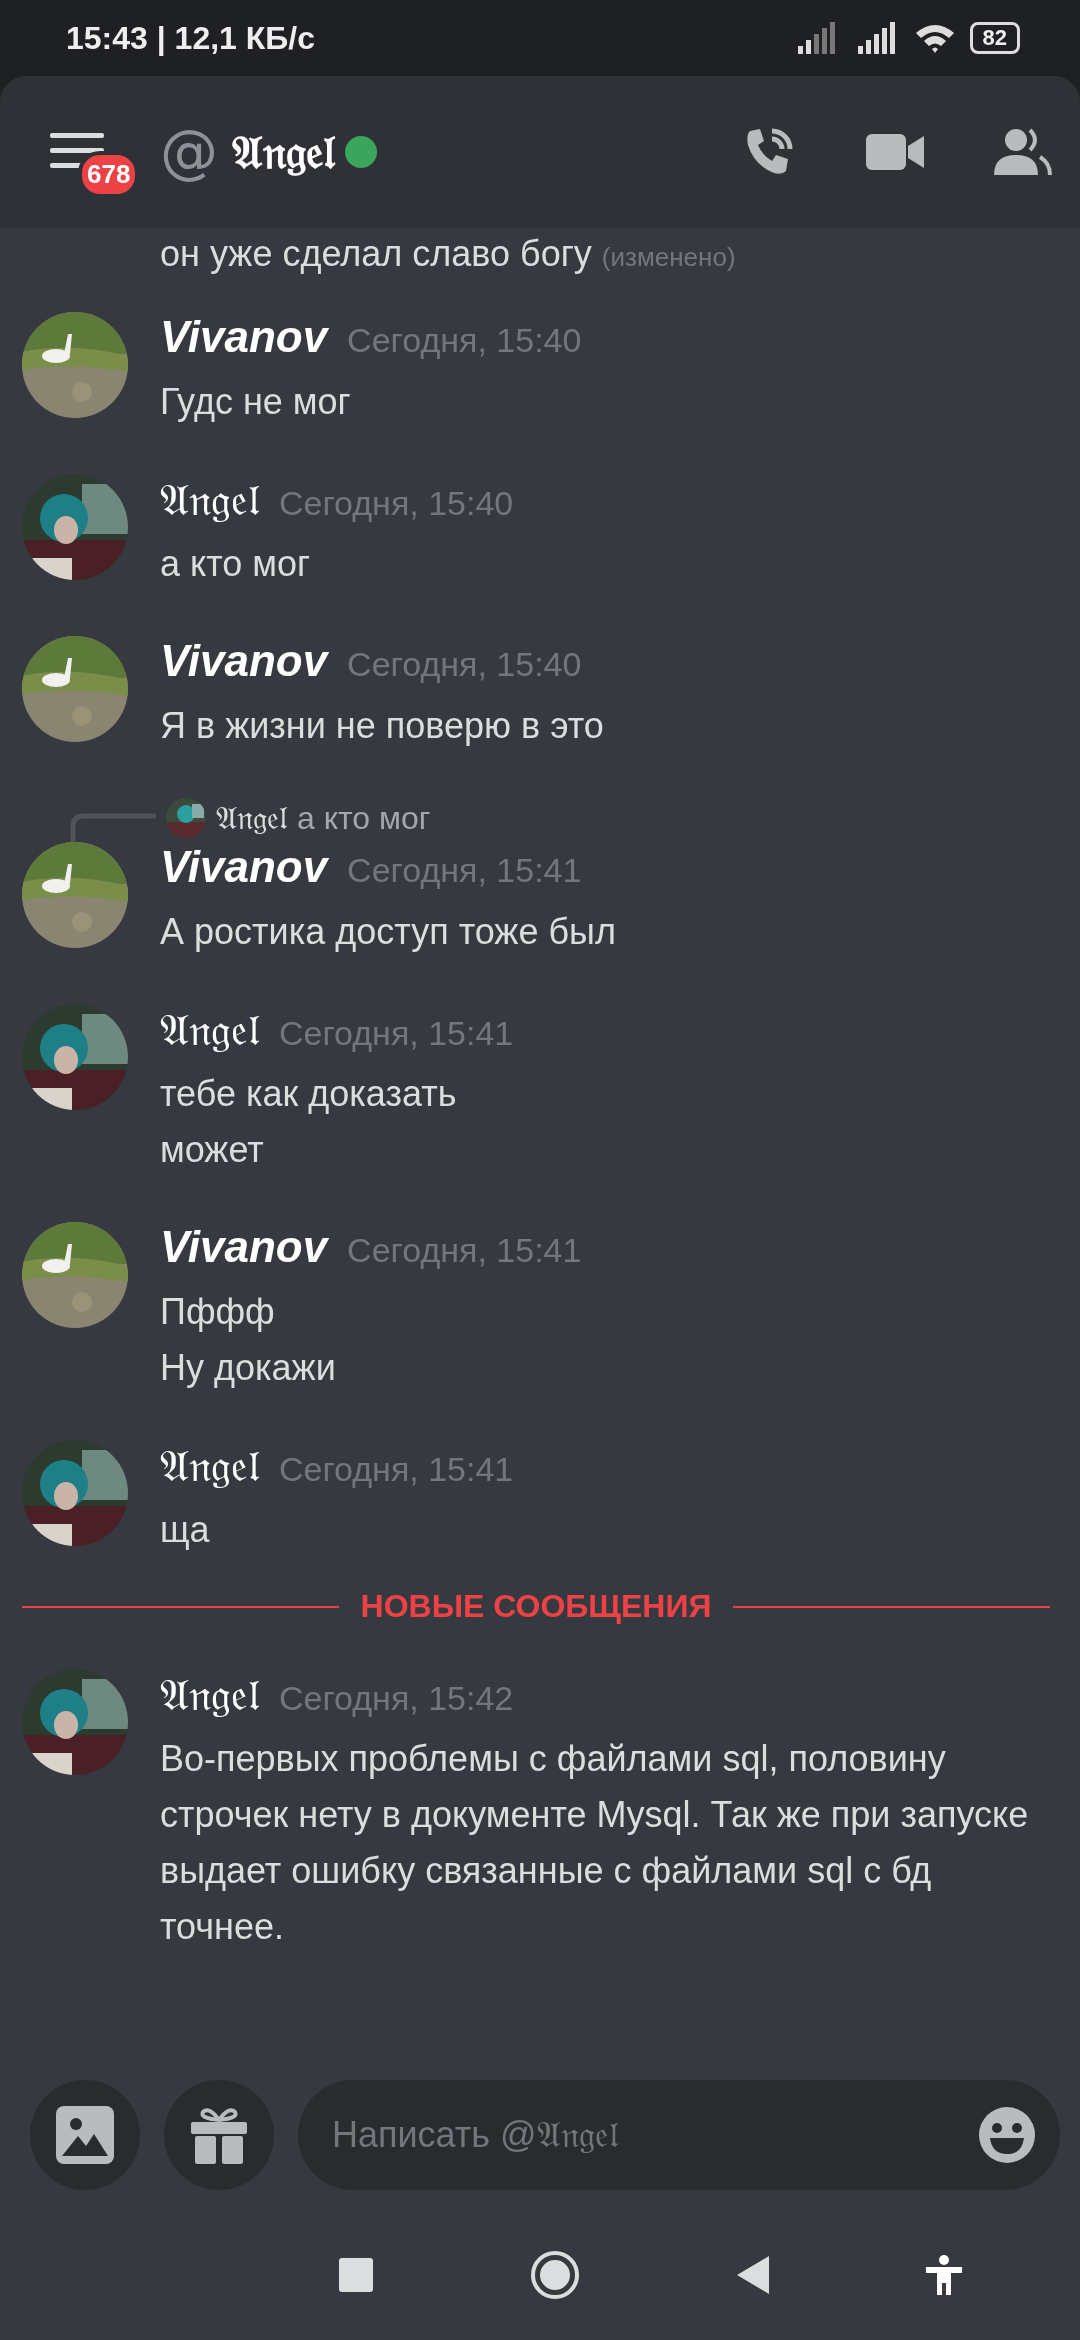 The image size is (1080, 2340). Describe the element at coordinates (536, 1606) in the screenshot. I see `new-messages-divider: НОВЫЕ СООБЩЕНИЯ` at that location.